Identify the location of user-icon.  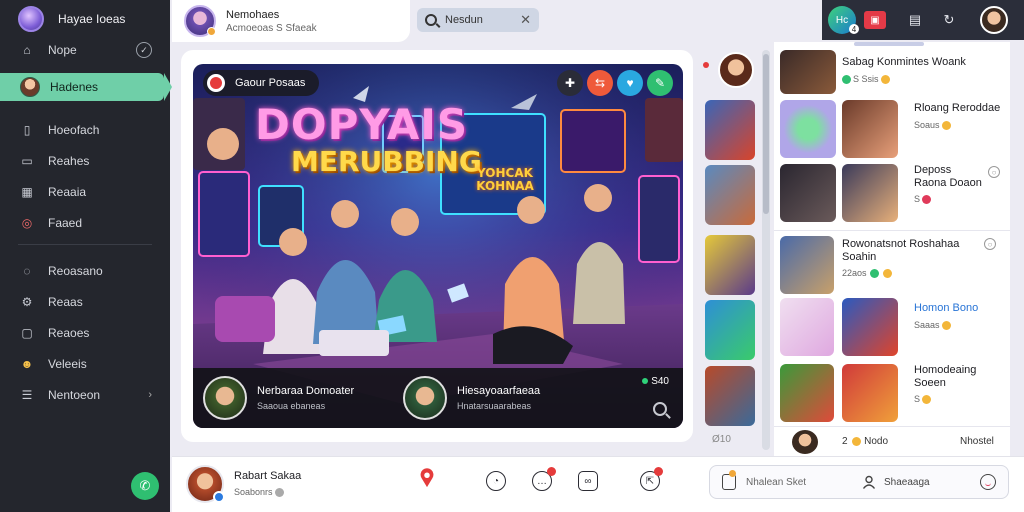
(869, 482).